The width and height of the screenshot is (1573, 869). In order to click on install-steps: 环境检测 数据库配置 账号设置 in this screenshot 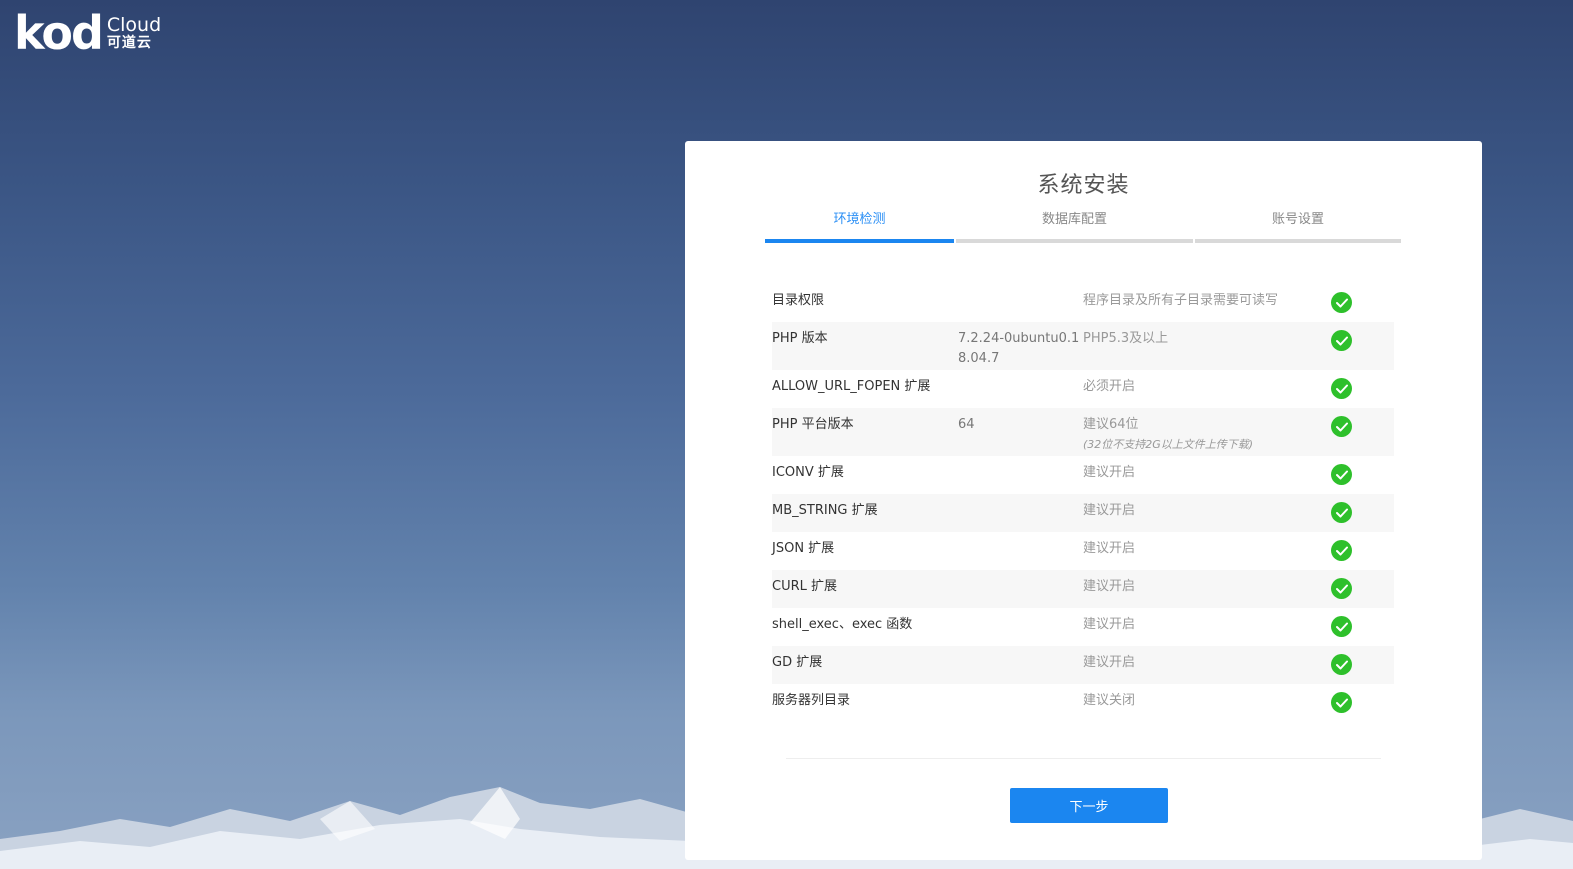, I will do `click(1083, 227)`.